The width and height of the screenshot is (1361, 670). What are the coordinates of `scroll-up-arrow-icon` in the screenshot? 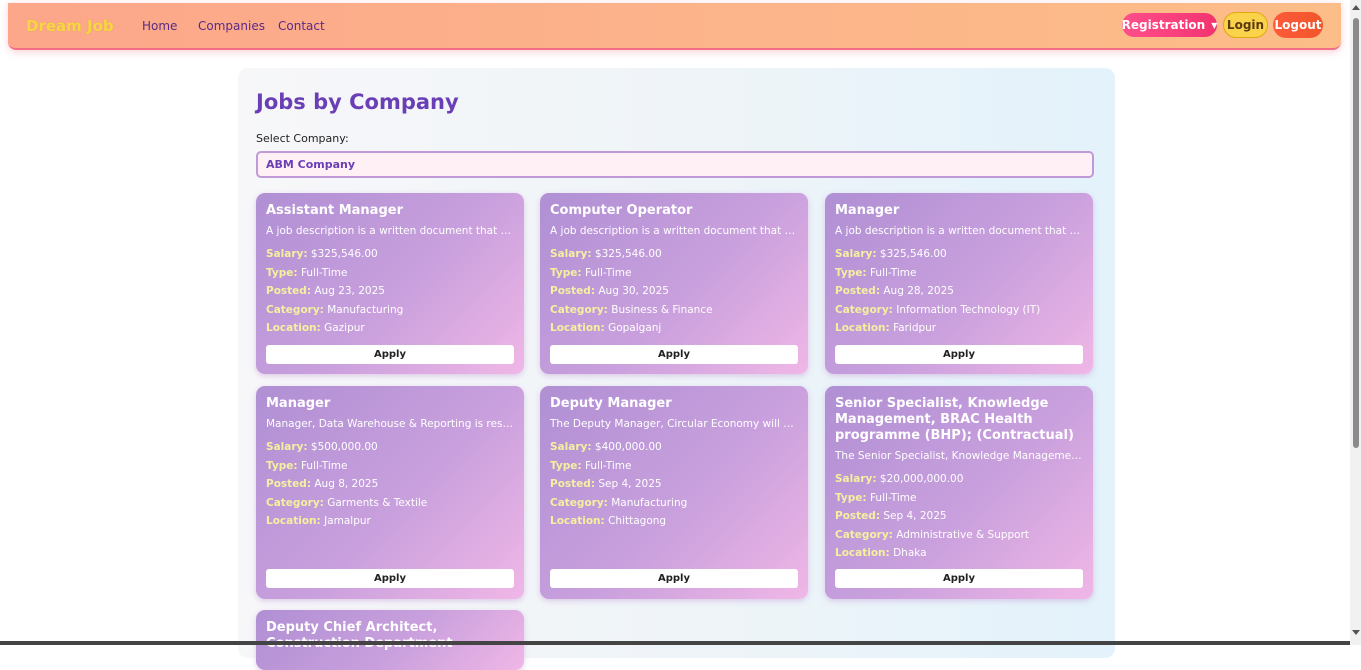 It's located at (1356, 7).